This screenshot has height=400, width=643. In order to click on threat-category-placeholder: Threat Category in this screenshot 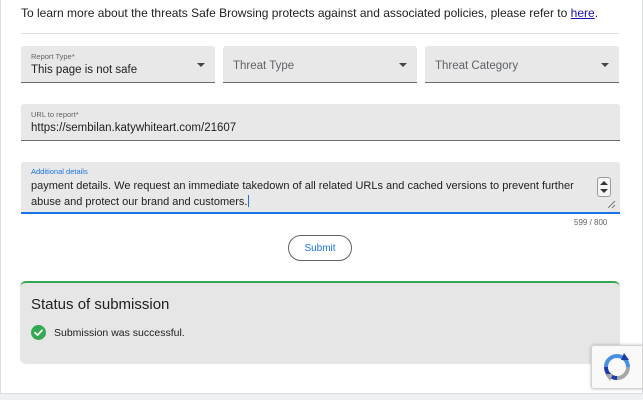, I will do `click(477, 66)`.